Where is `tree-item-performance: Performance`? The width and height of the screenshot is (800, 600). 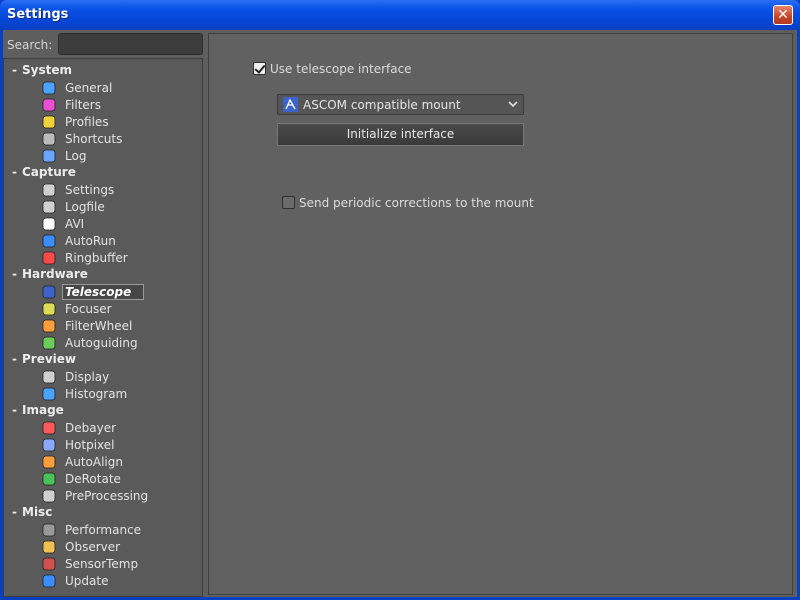 tree-item-performance: Performance is located at coordinates (91, 529).